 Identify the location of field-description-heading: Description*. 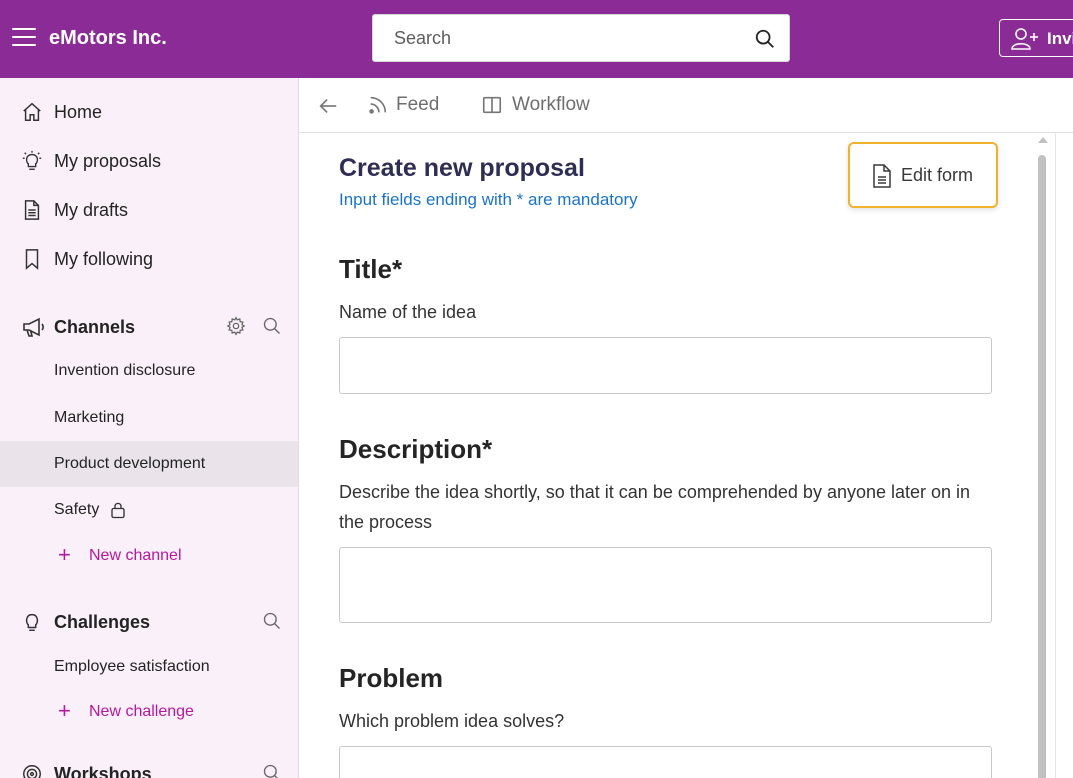
(416, 449).